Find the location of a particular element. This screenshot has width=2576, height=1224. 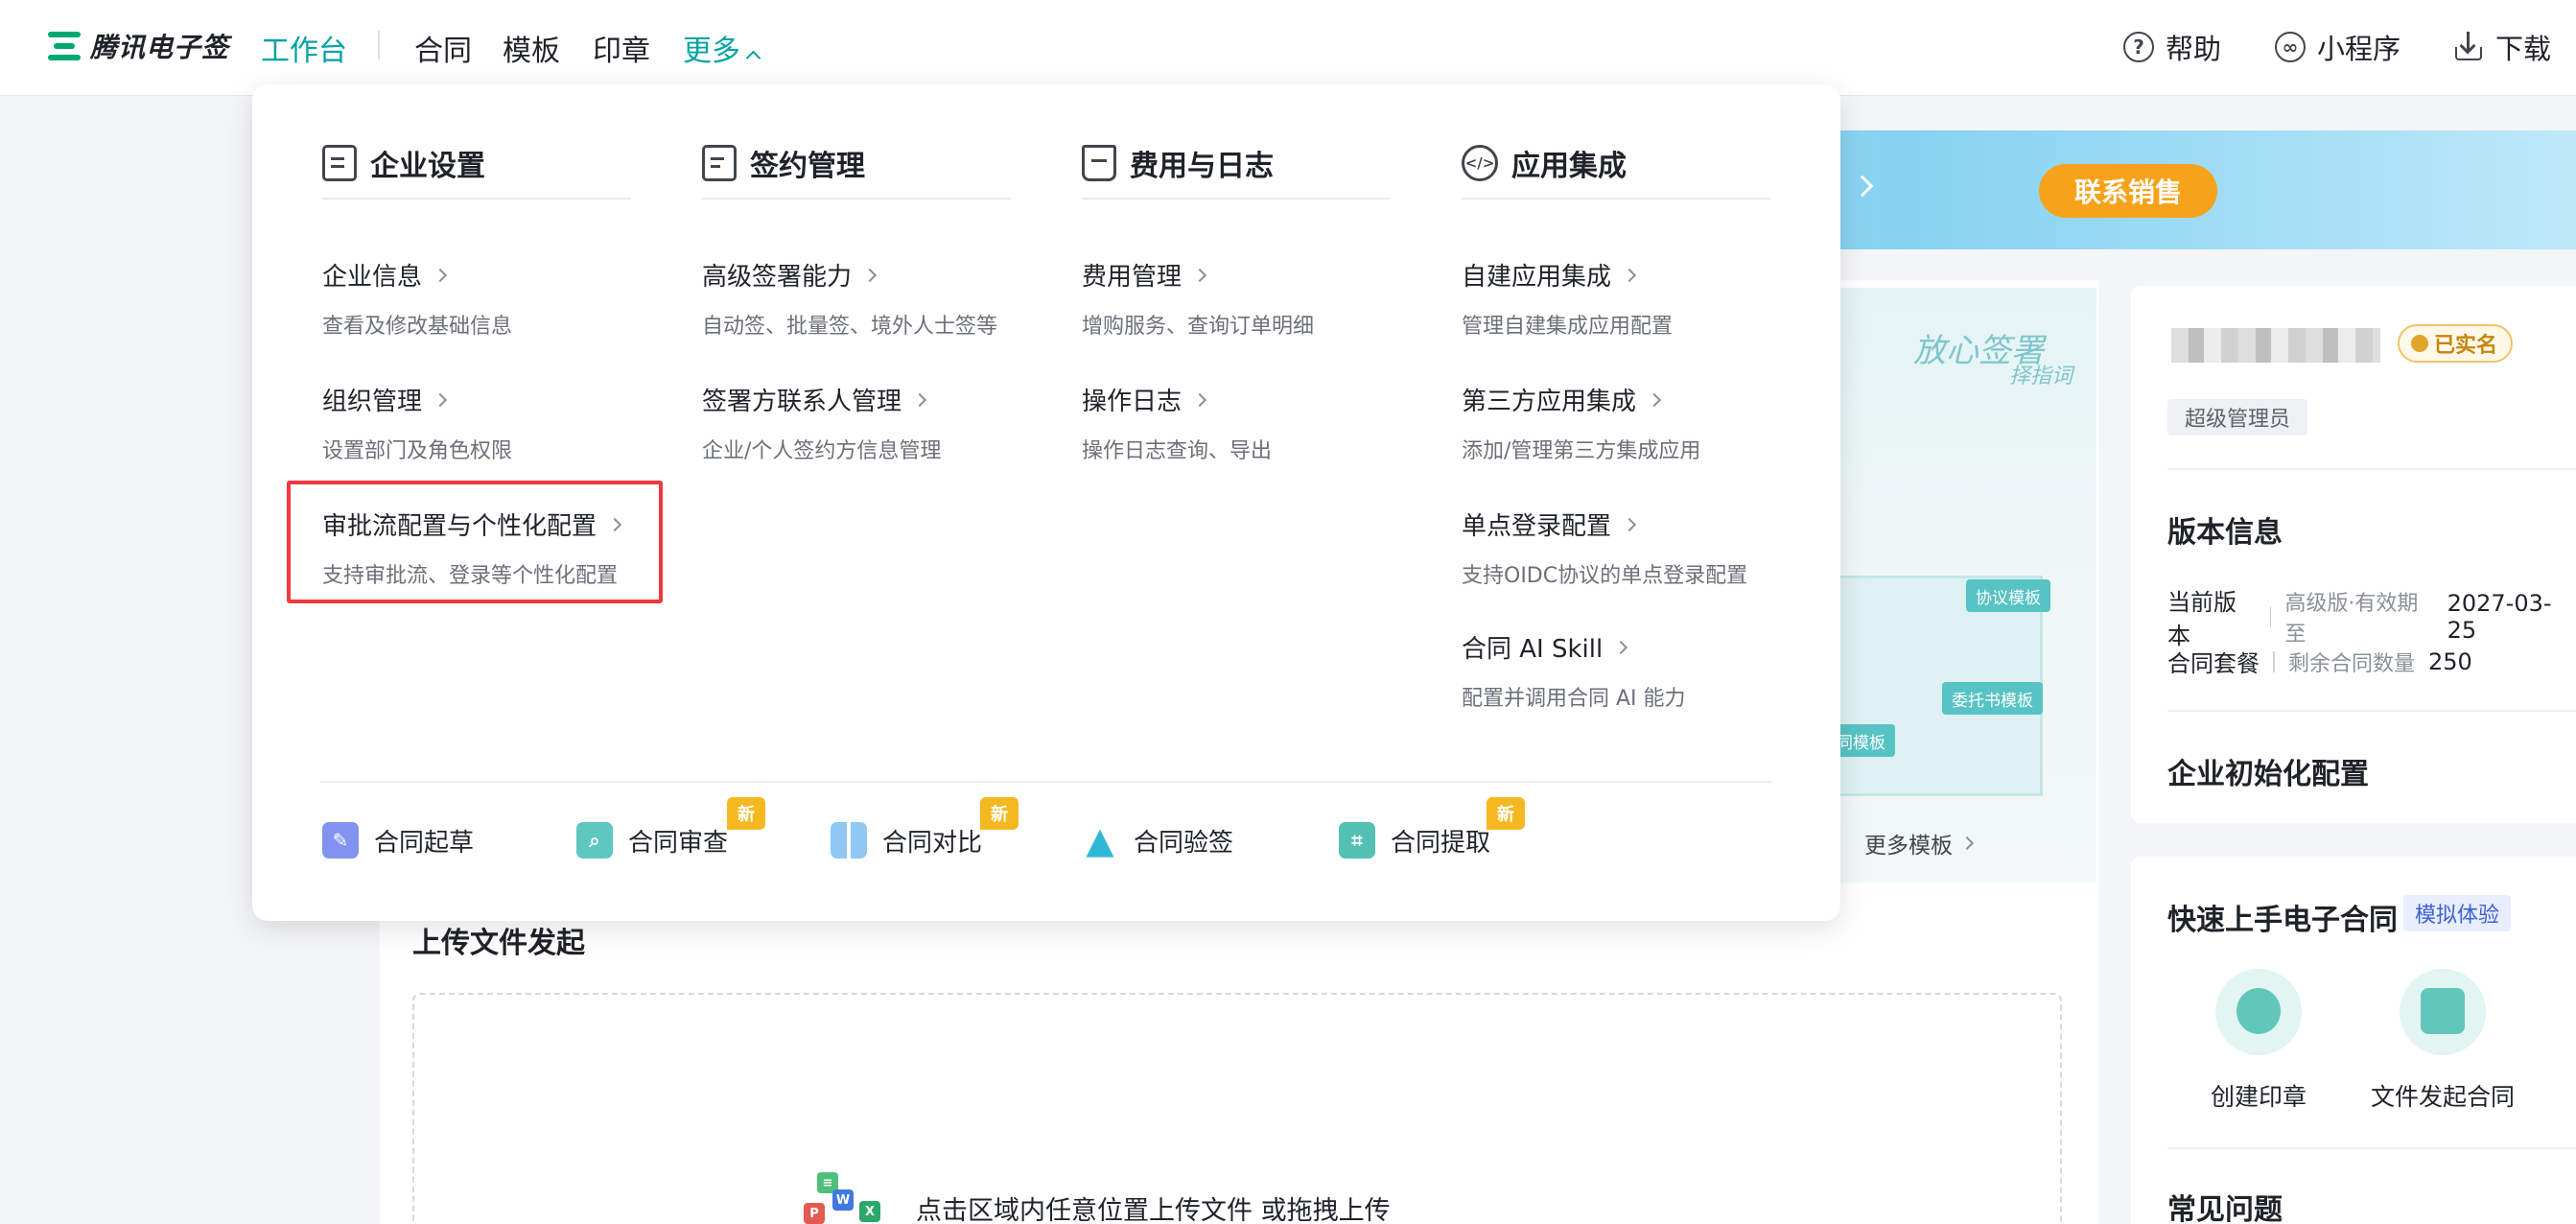

menu-item-custom-app: 自建应用集成 is located at coordinates (1549, 275).